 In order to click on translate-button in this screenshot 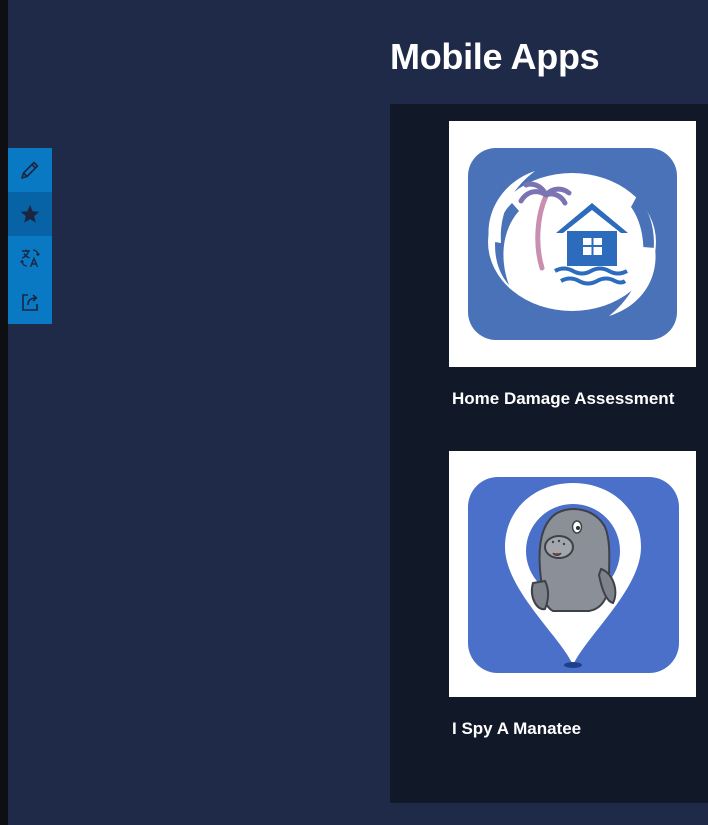, I will do `click(30, 258)`.